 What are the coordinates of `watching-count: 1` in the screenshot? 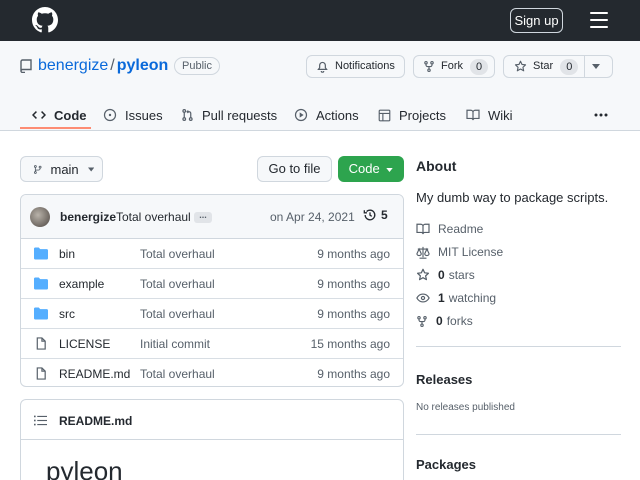 It's located at (441, 298).